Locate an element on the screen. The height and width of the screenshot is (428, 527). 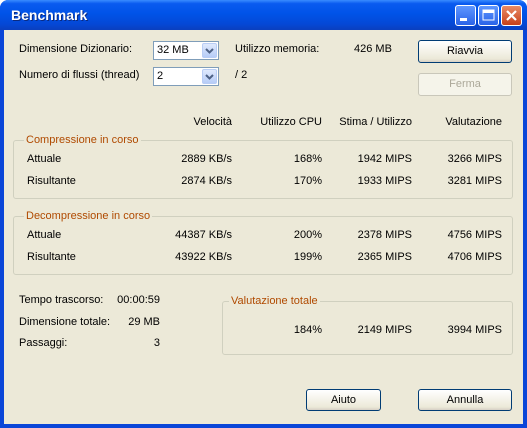
threads-select: 2 is located at coordinates (186, 76).